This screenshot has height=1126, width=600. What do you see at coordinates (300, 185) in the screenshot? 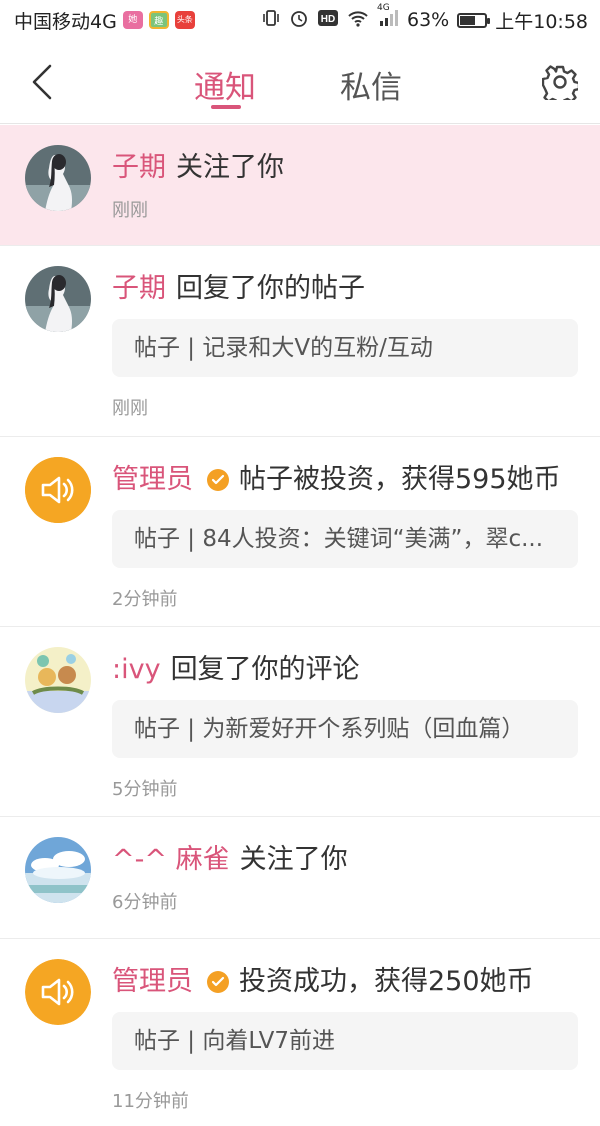
I see `notification-item: 子期 关注了你 刚刚` at bounding box center [300, 185].